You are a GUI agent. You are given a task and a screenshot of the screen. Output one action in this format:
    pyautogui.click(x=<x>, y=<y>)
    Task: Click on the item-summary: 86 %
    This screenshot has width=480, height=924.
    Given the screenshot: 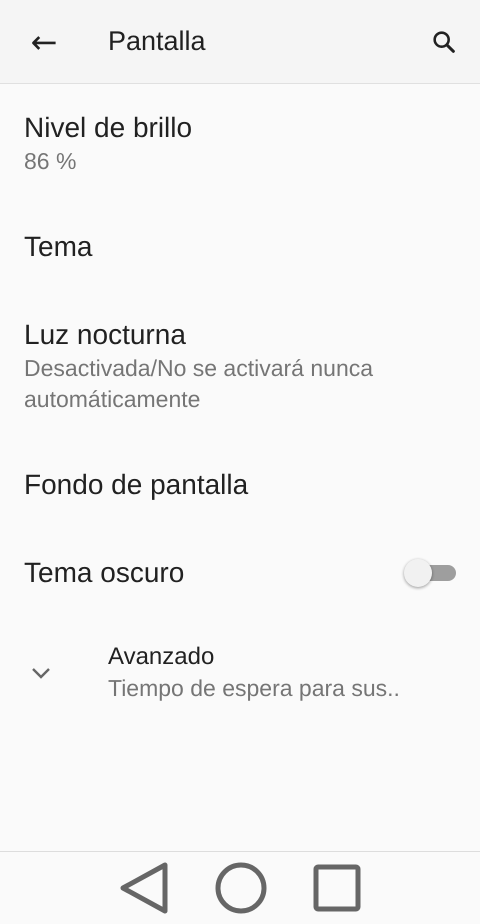 What is the action you would take?
    pyautogui.click(x=51, y=161)
    